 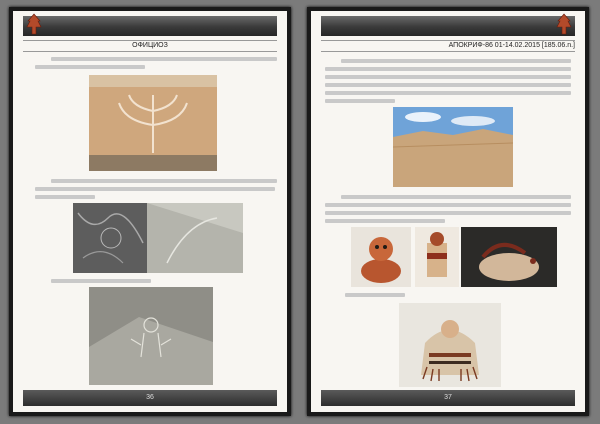 What do you see at coordinates (150, 46) in the screenshot?
I see `section-label: ОФИЦИОЗ` at bounding box center [150, 46].